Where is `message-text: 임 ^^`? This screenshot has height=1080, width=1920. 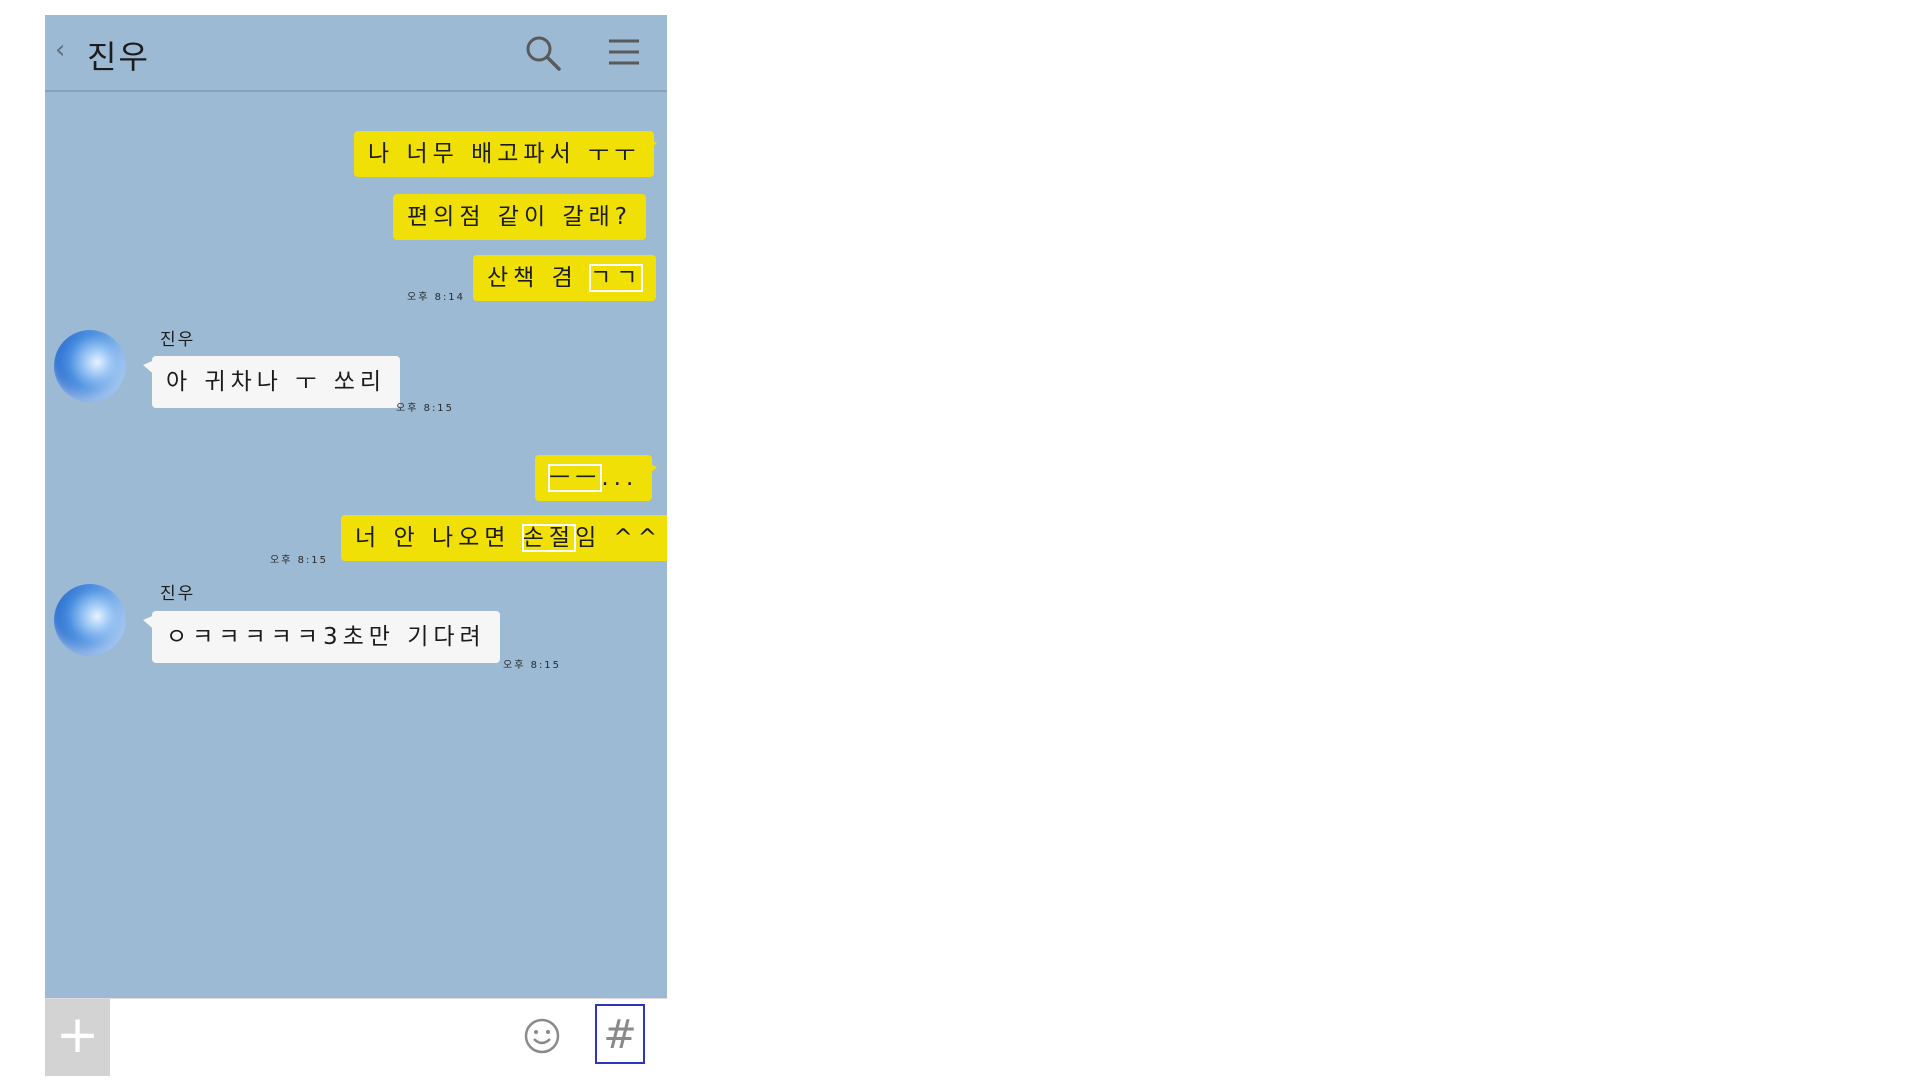
message-text: 임 ^^ is located at coordinates (619, 538).